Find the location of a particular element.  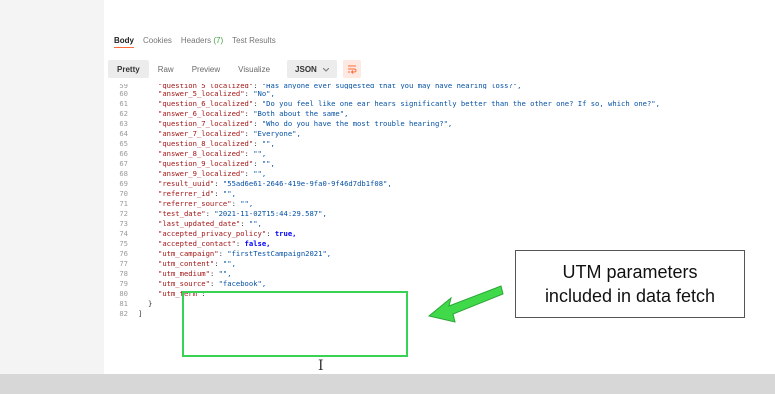

line-number: 65 is located at coordinates (123, 143).